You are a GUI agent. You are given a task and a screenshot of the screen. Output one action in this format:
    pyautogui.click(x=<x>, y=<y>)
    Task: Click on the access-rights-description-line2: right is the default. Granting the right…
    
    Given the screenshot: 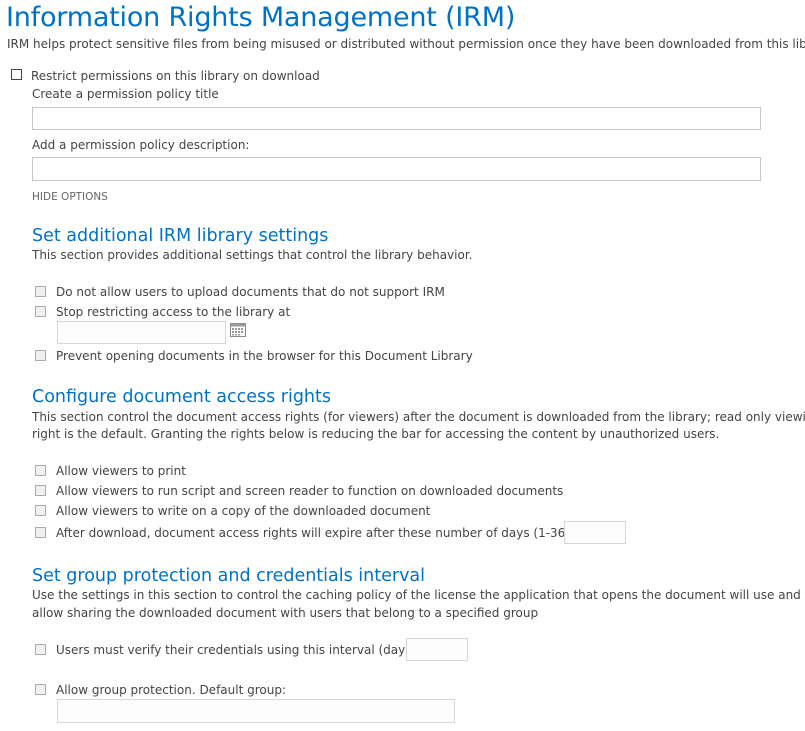 What is the action you would take?
    pyautogui.click(x=376, y=434)
    